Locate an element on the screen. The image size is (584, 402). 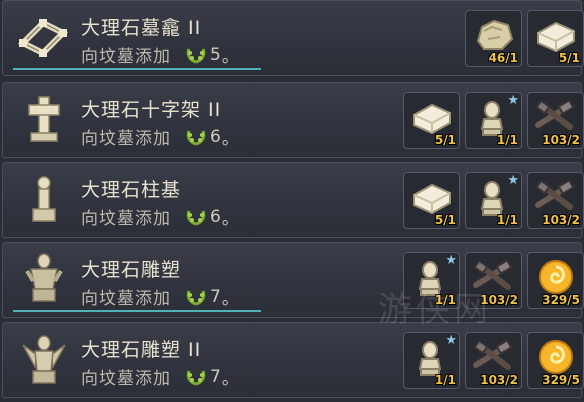
frame-thumbnail-icon is located at coordinates (44, 37).